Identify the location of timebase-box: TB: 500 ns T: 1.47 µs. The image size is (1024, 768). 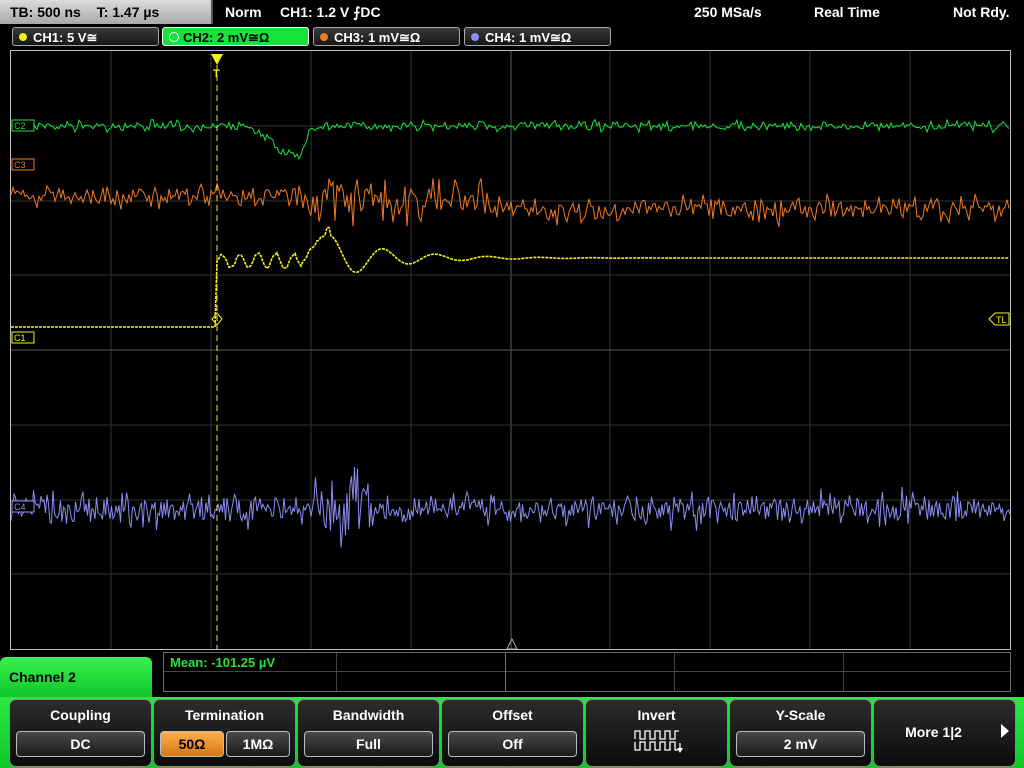
(106, 12).